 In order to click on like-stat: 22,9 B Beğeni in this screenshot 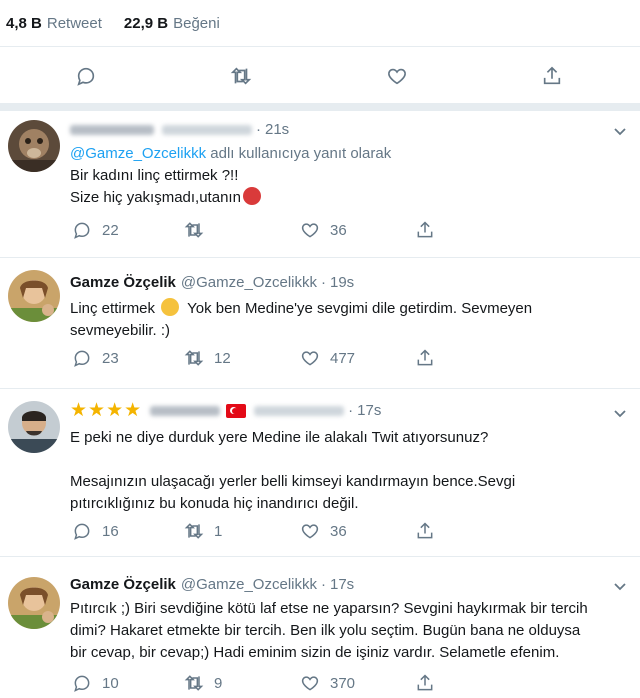, I will do `click(172, 23)`.